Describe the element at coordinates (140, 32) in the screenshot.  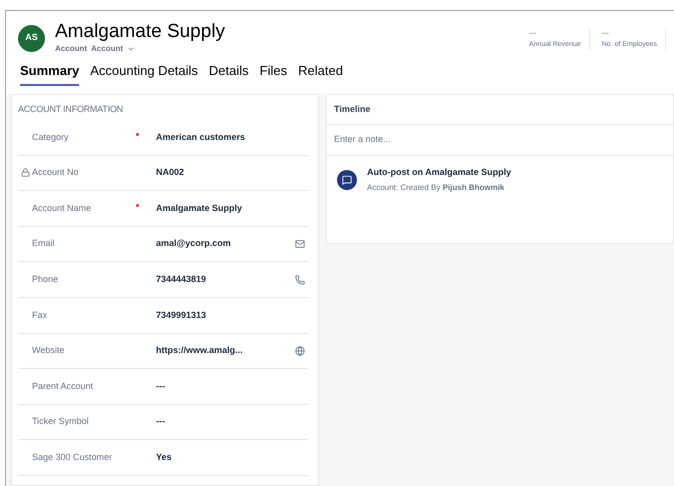
I see `record-title: Amalgamate Supply` at that location.